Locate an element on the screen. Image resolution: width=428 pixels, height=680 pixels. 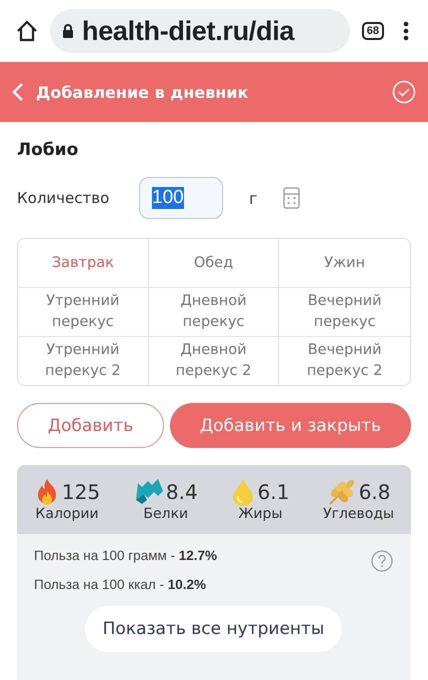
benefit-text: Польза на 100 ккал - 10.2% is located at coordinates (120, 584).